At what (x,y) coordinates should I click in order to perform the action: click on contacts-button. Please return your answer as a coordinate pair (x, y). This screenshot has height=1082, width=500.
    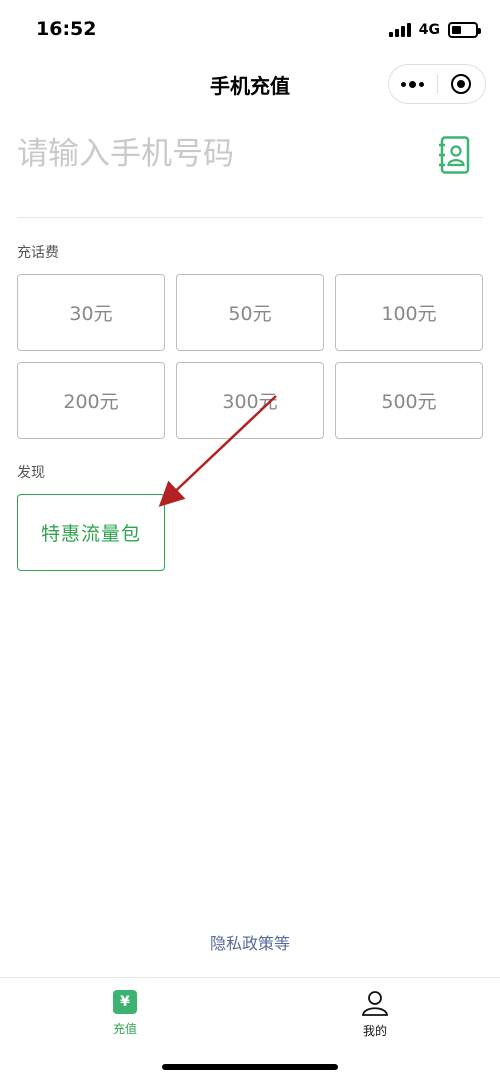
    Looking at the image, I should click on (455, 155).